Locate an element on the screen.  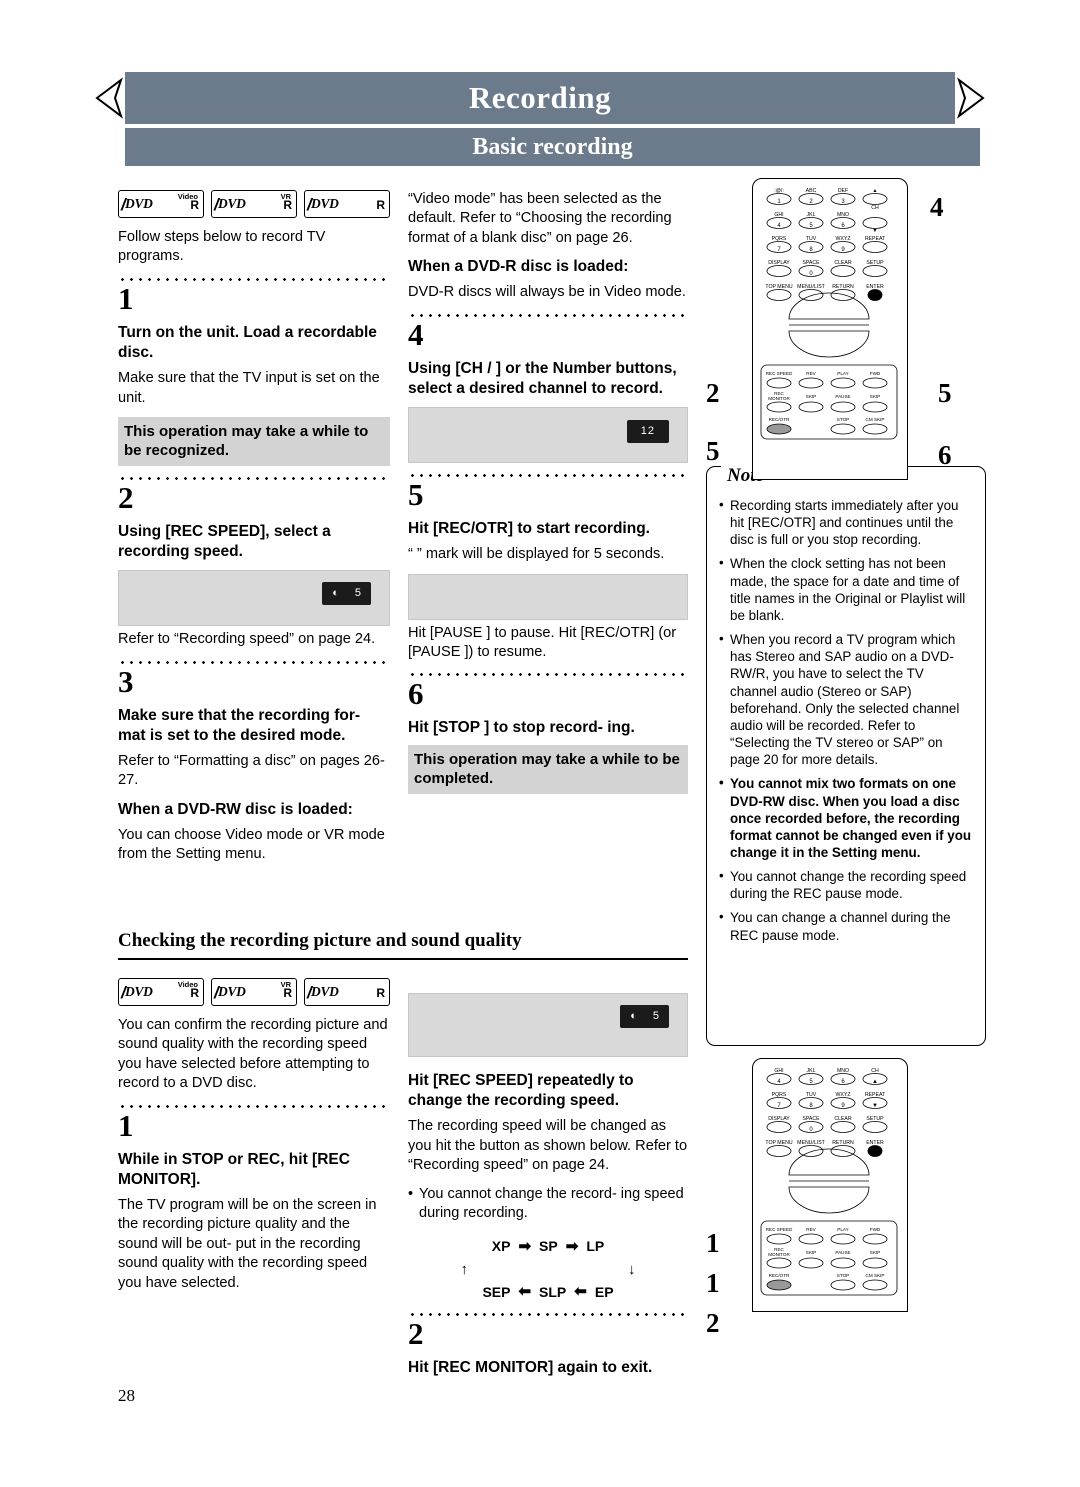
arrow-right-icon: ➡ is located at coordinates (572, 1246).